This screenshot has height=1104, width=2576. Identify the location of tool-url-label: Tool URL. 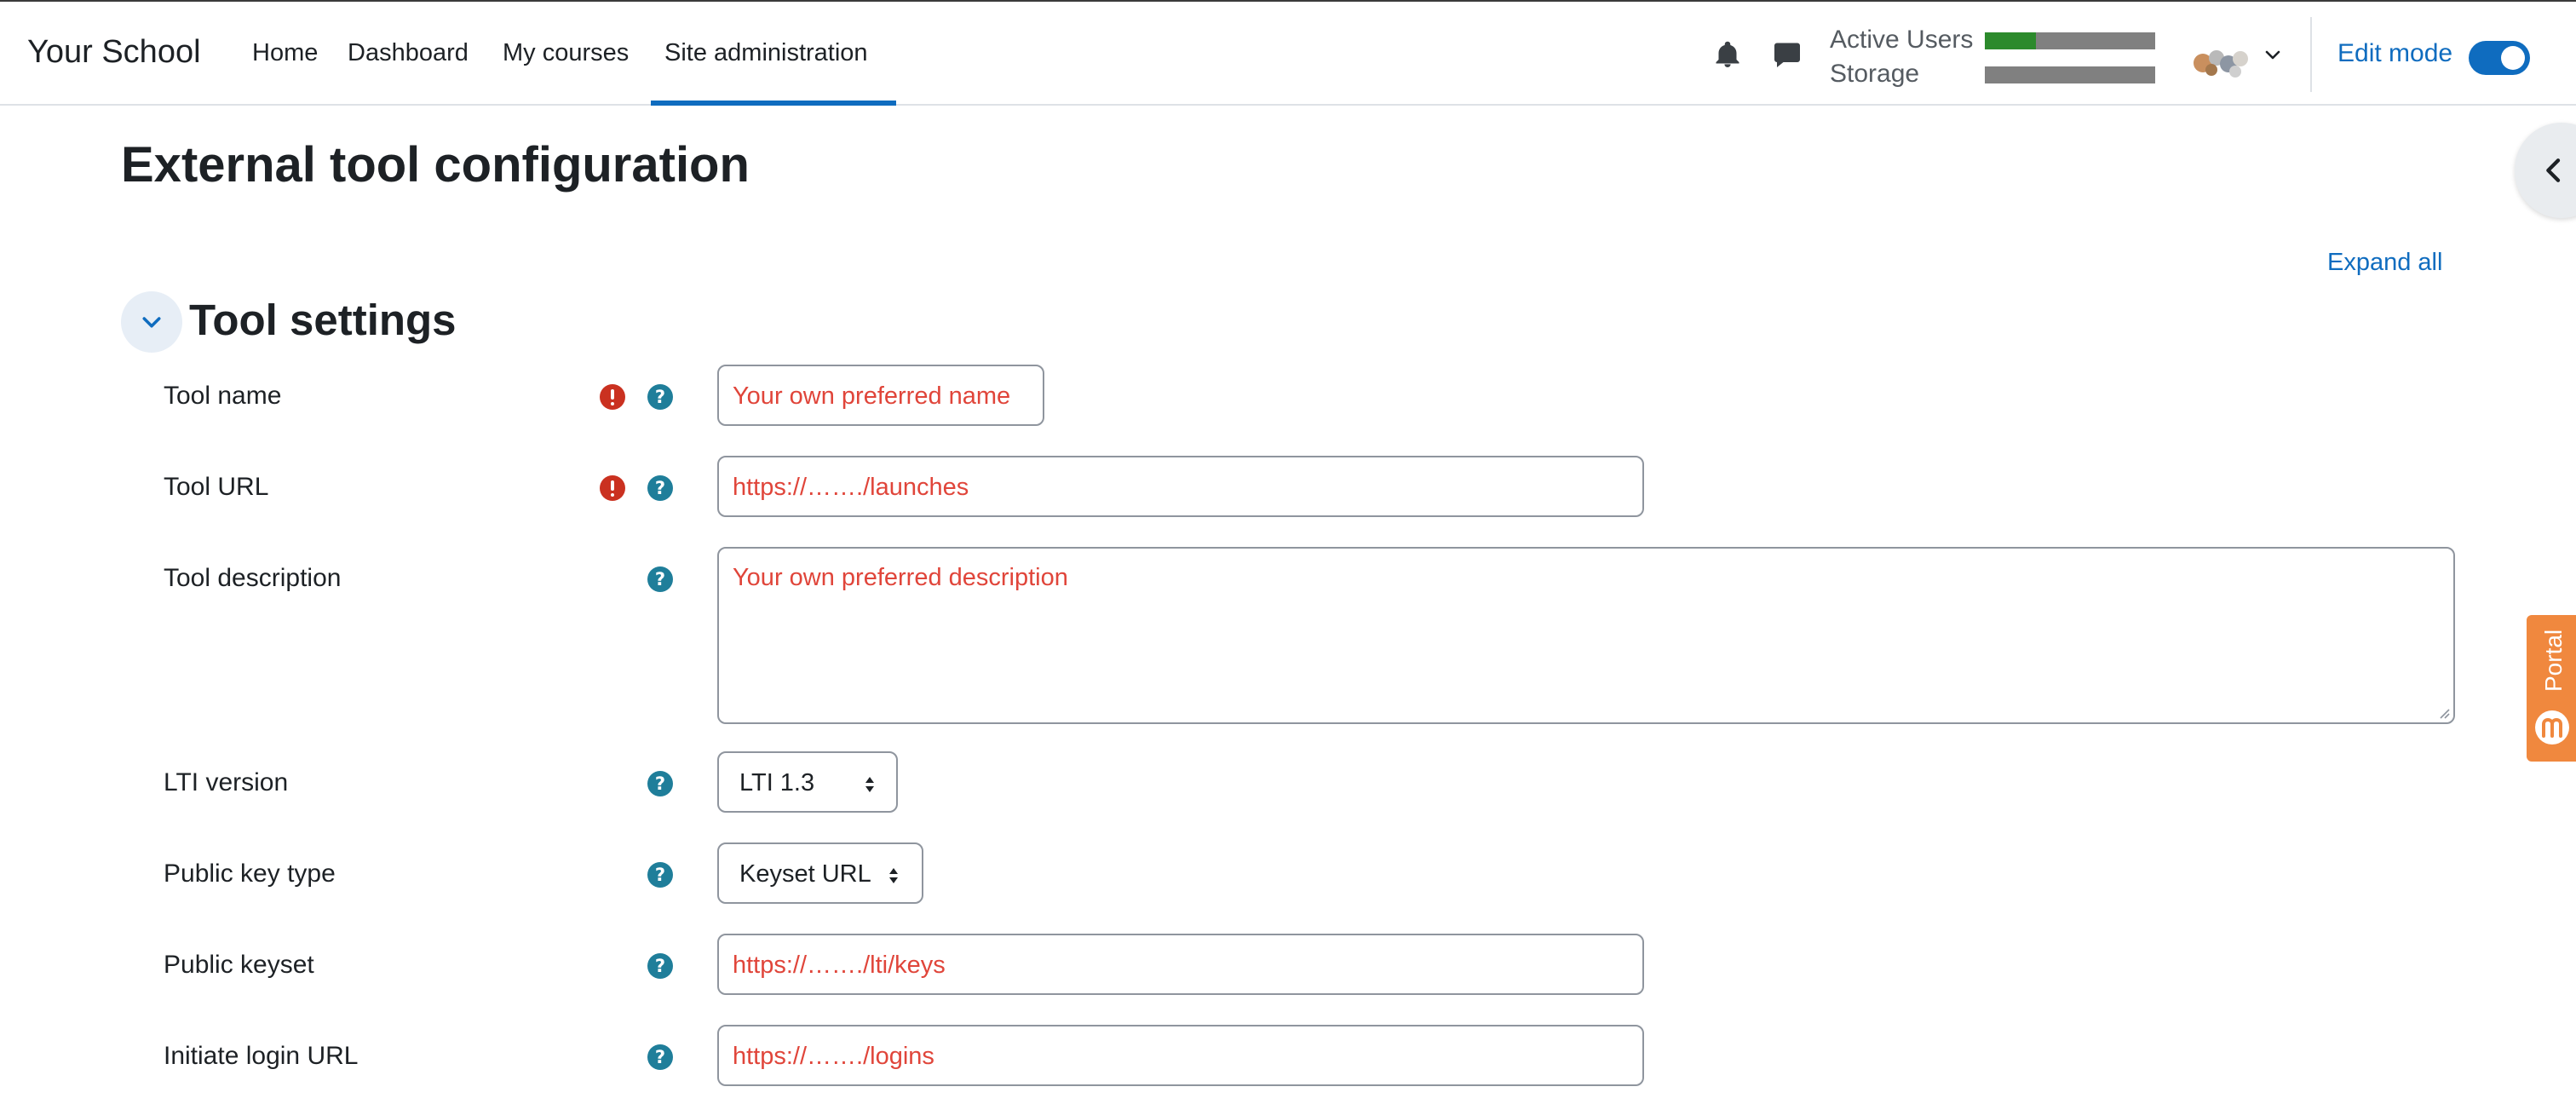
(217, 487).